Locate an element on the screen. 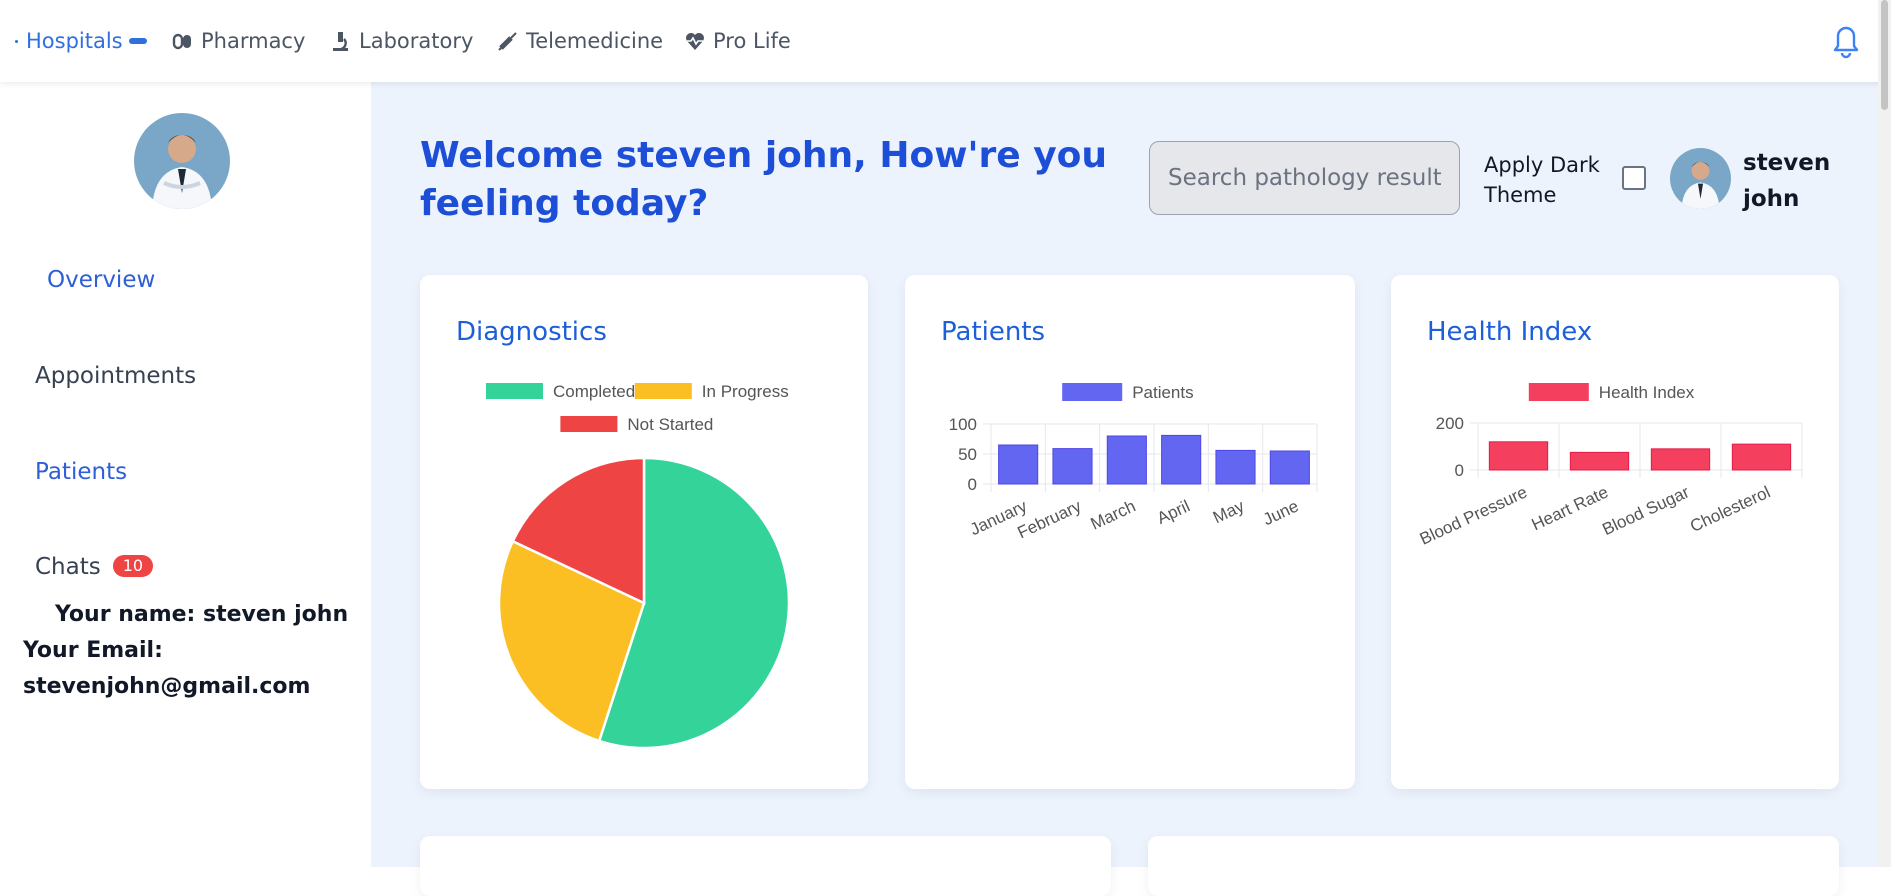  x-tick-label-blood-pressure: Blood Pressure is located at coordinates (1473, 515).